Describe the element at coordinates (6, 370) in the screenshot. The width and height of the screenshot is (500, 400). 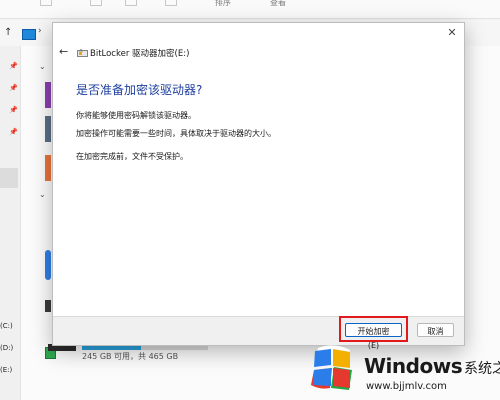
I see `sidebar-drive-e: (E:)` at that location.